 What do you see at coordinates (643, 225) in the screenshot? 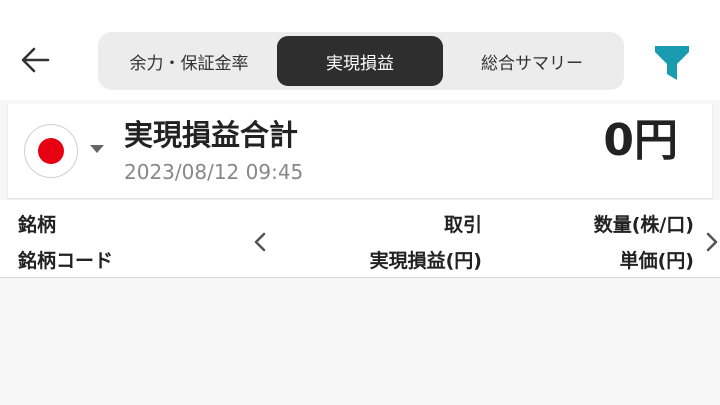
I see `col-quantity: 数量(株/口)` at bounding box center [643, 225].